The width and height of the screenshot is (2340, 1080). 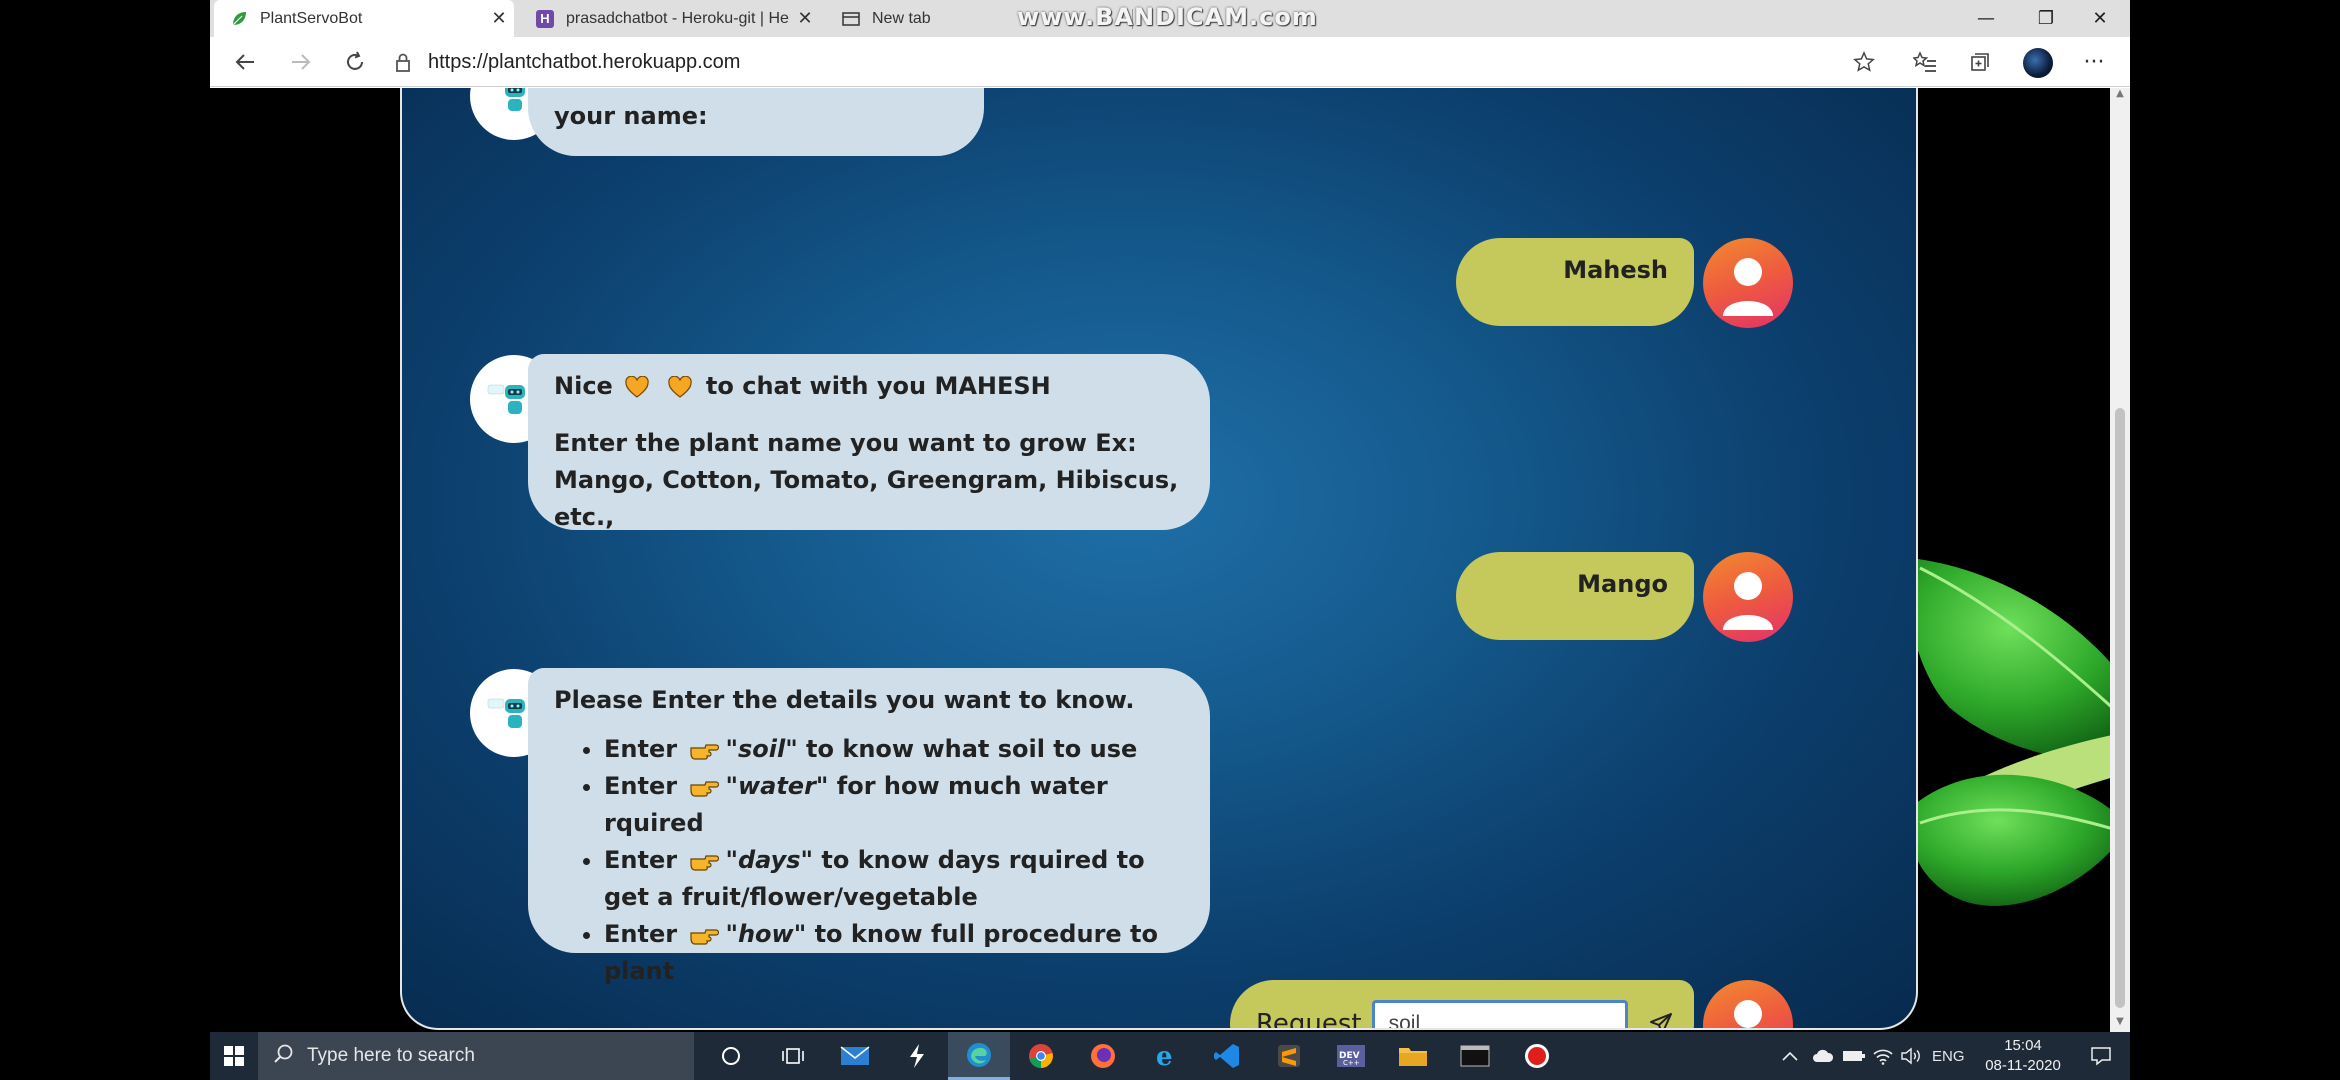 I want to click on onedrive-cloud-icon, so click(x=1823, y=1056).